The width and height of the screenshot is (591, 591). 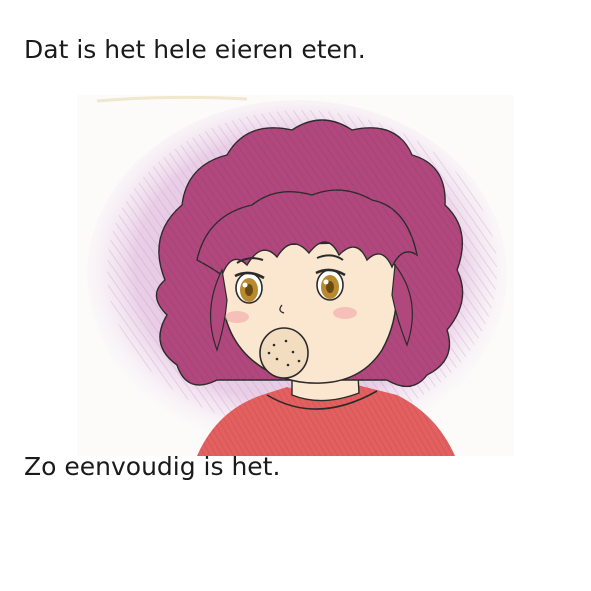 What do you see at coordinates (195, 49) in the screenshot?
I see `caption-top: Dat is het hele eieren eten.` at bounding box center [195, 49].